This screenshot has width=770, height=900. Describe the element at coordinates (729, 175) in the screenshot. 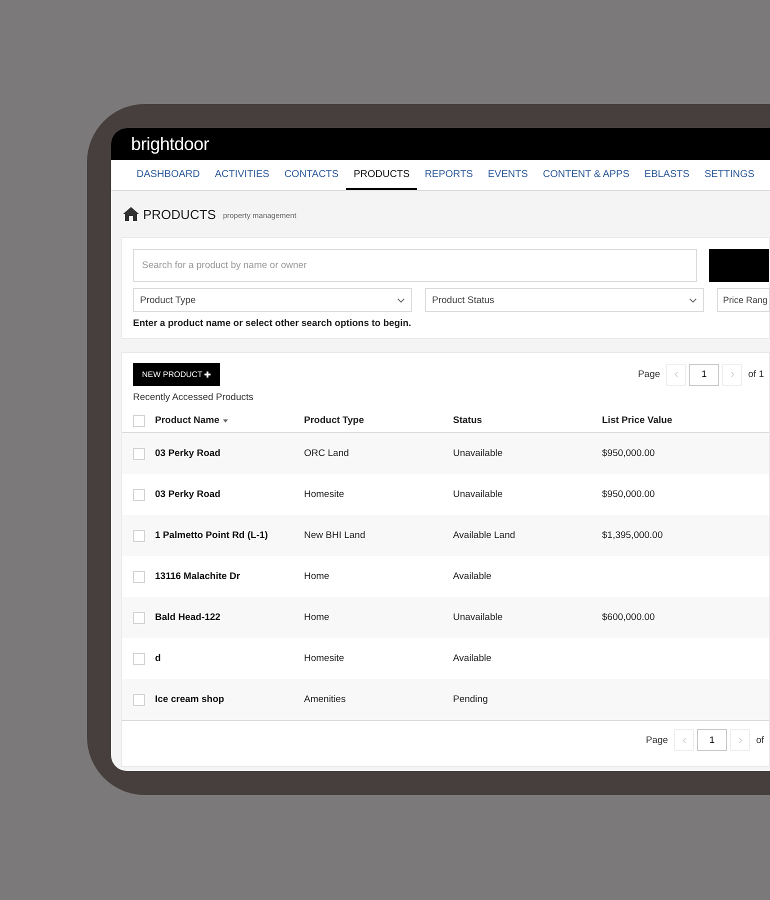

I see `nav-tab: SETTINGS` at that location.